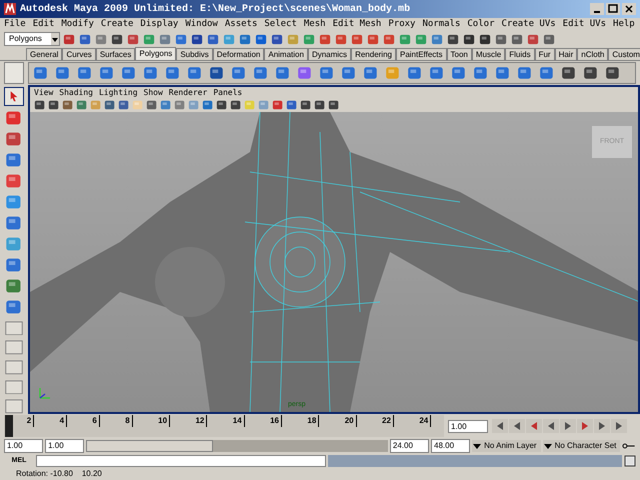 The width and height of the screenshot is (640, 480). Describe the element at coordinates (480, 25) in the screenshot. I see `menu-item: Color` at that location.